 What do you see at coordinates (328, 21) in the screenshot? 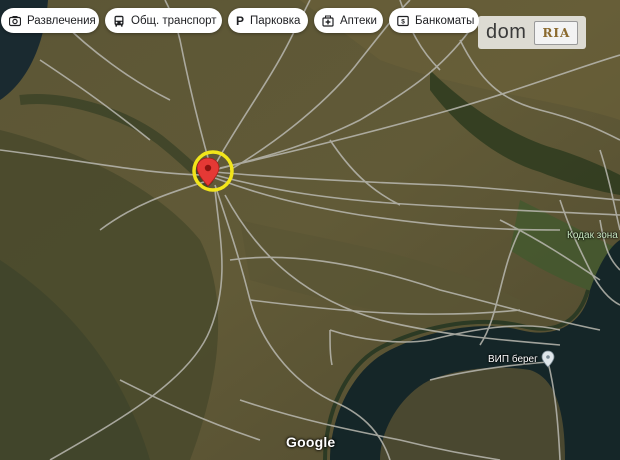
I see `pharmacy-icon` at bounding box center [328, 21].